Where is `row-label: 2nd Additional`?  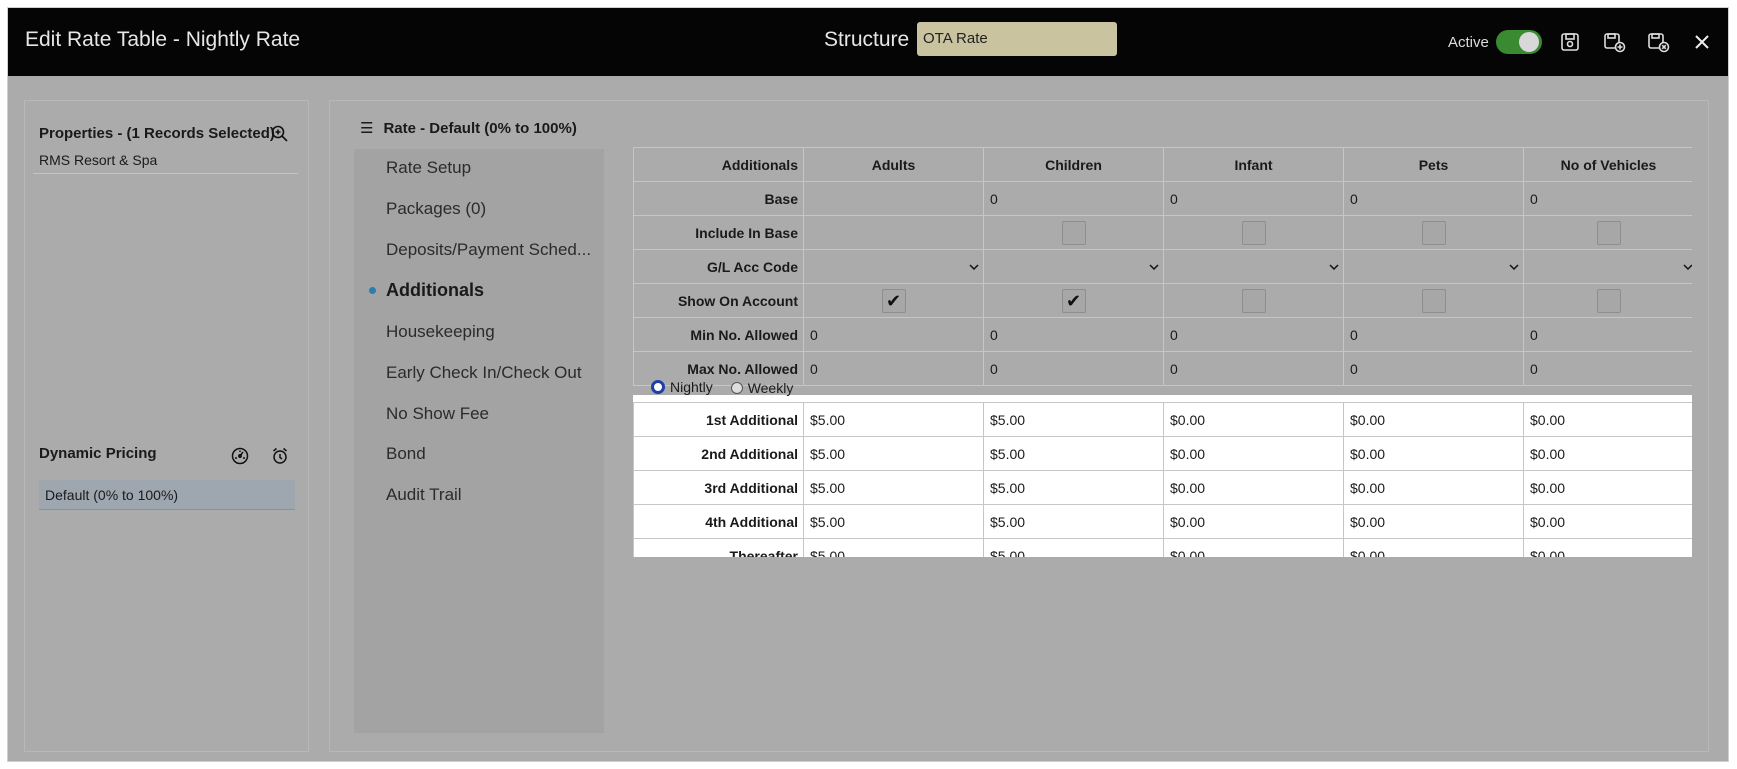
row-label: 2nd Additional is located at coordinates (718, 453).